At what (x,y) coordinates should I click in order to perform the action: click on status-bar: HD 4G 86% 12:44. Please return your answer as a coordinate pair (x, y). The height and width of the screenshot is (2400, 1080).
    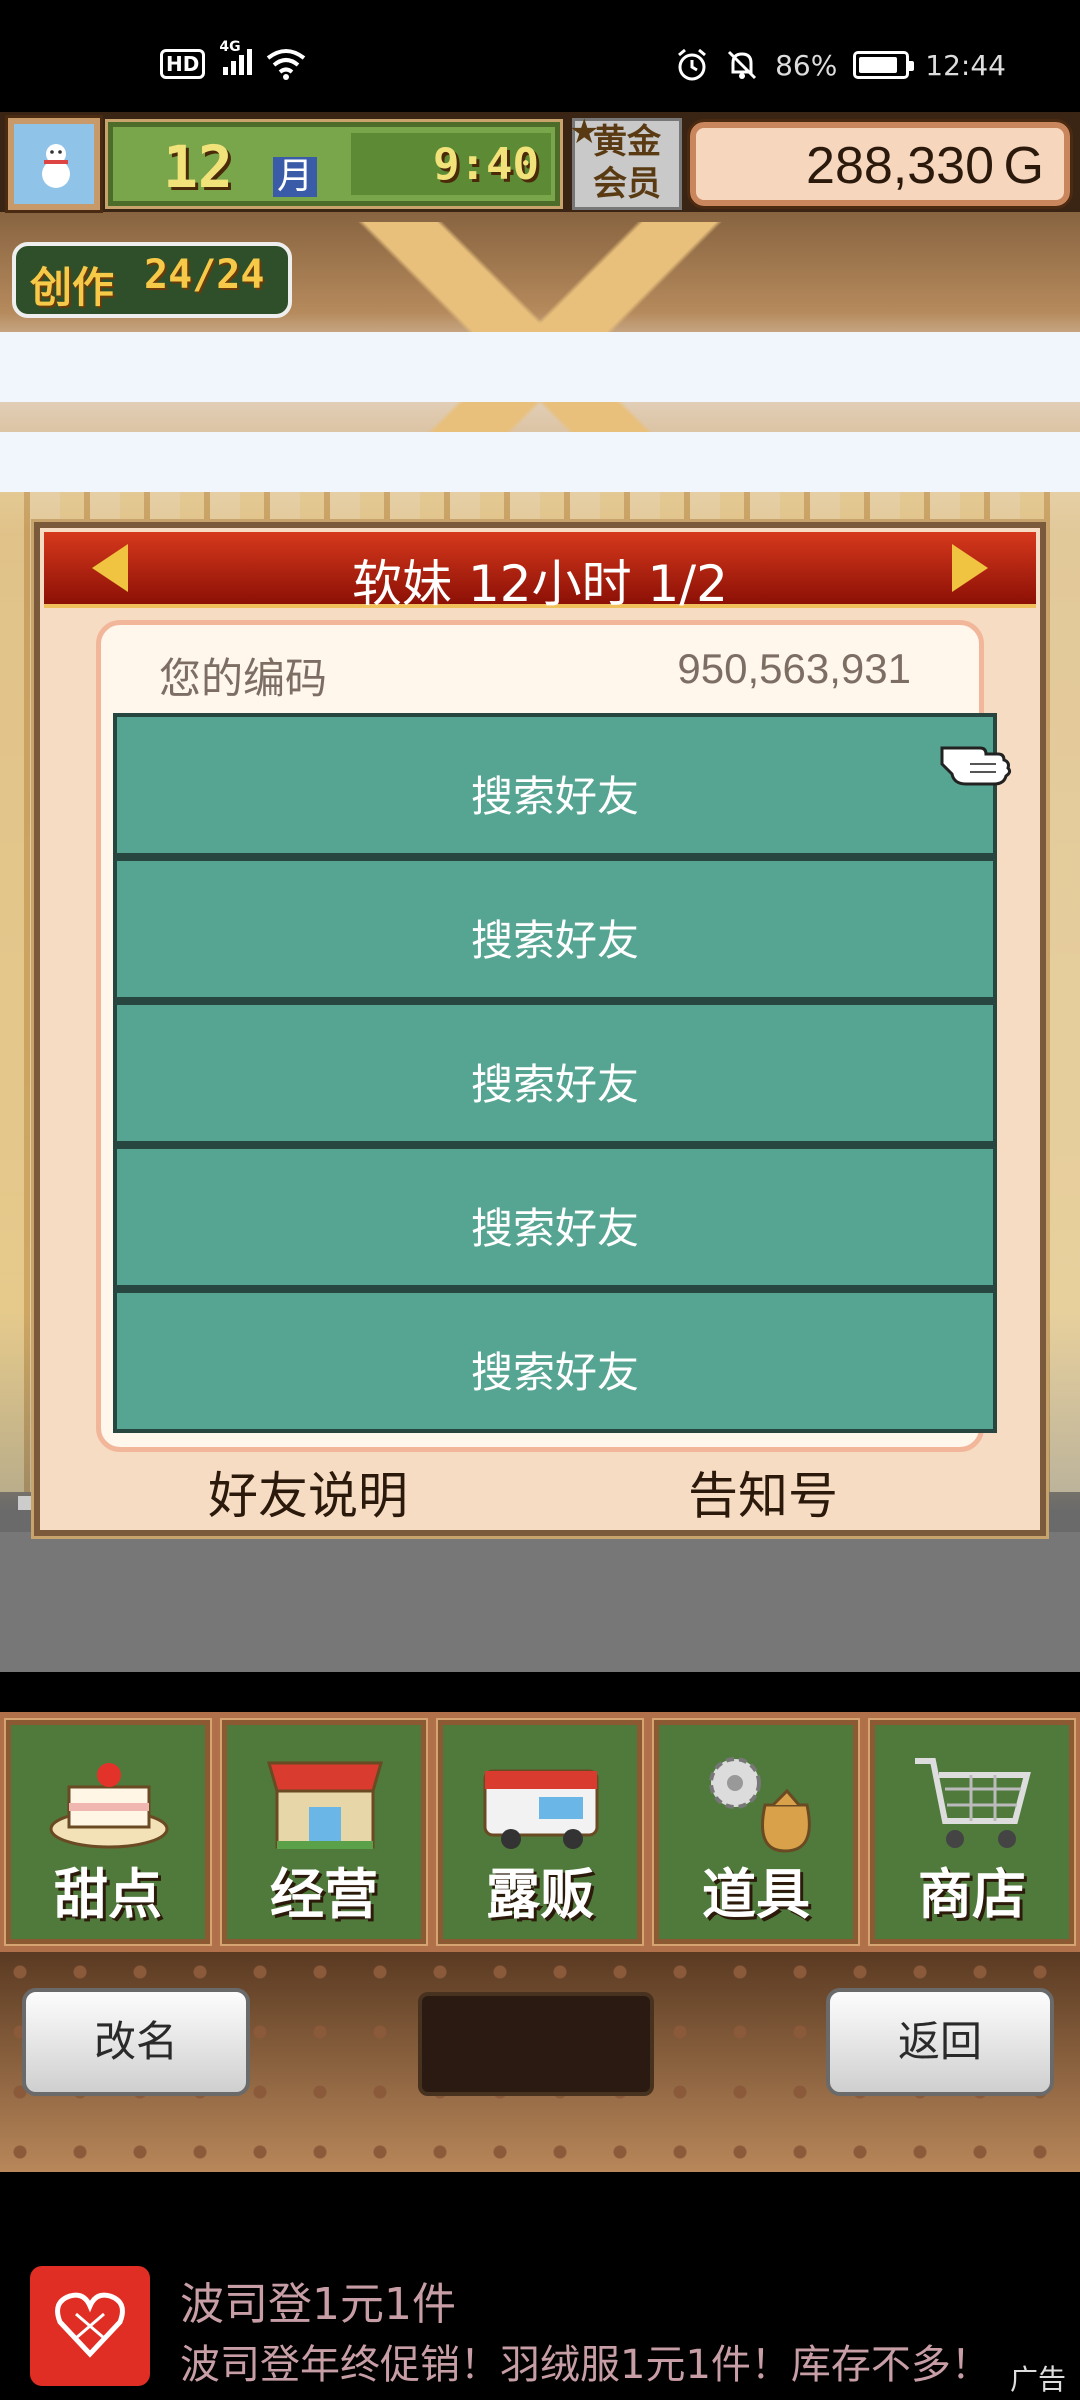
    Looking at the image, I should click on (540, 56).